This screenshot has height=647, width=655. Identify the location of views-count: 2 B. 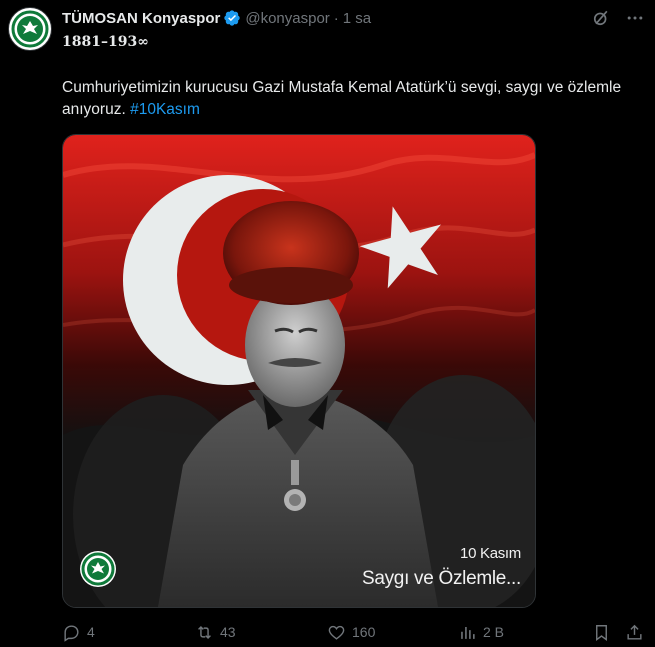
(494, 632).